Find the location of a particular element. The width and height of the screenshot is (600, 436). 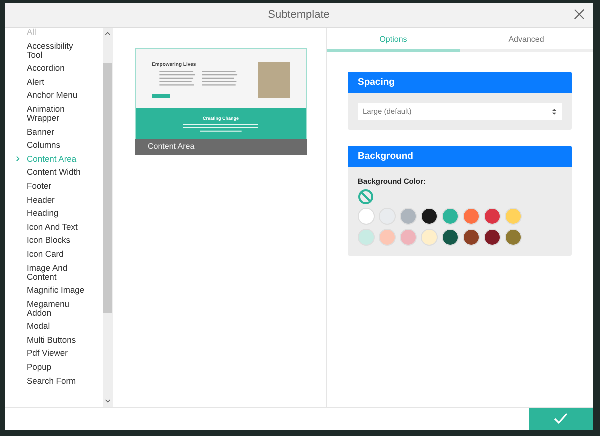

sidebar-item: Alert is located at coordinates (58, 82).